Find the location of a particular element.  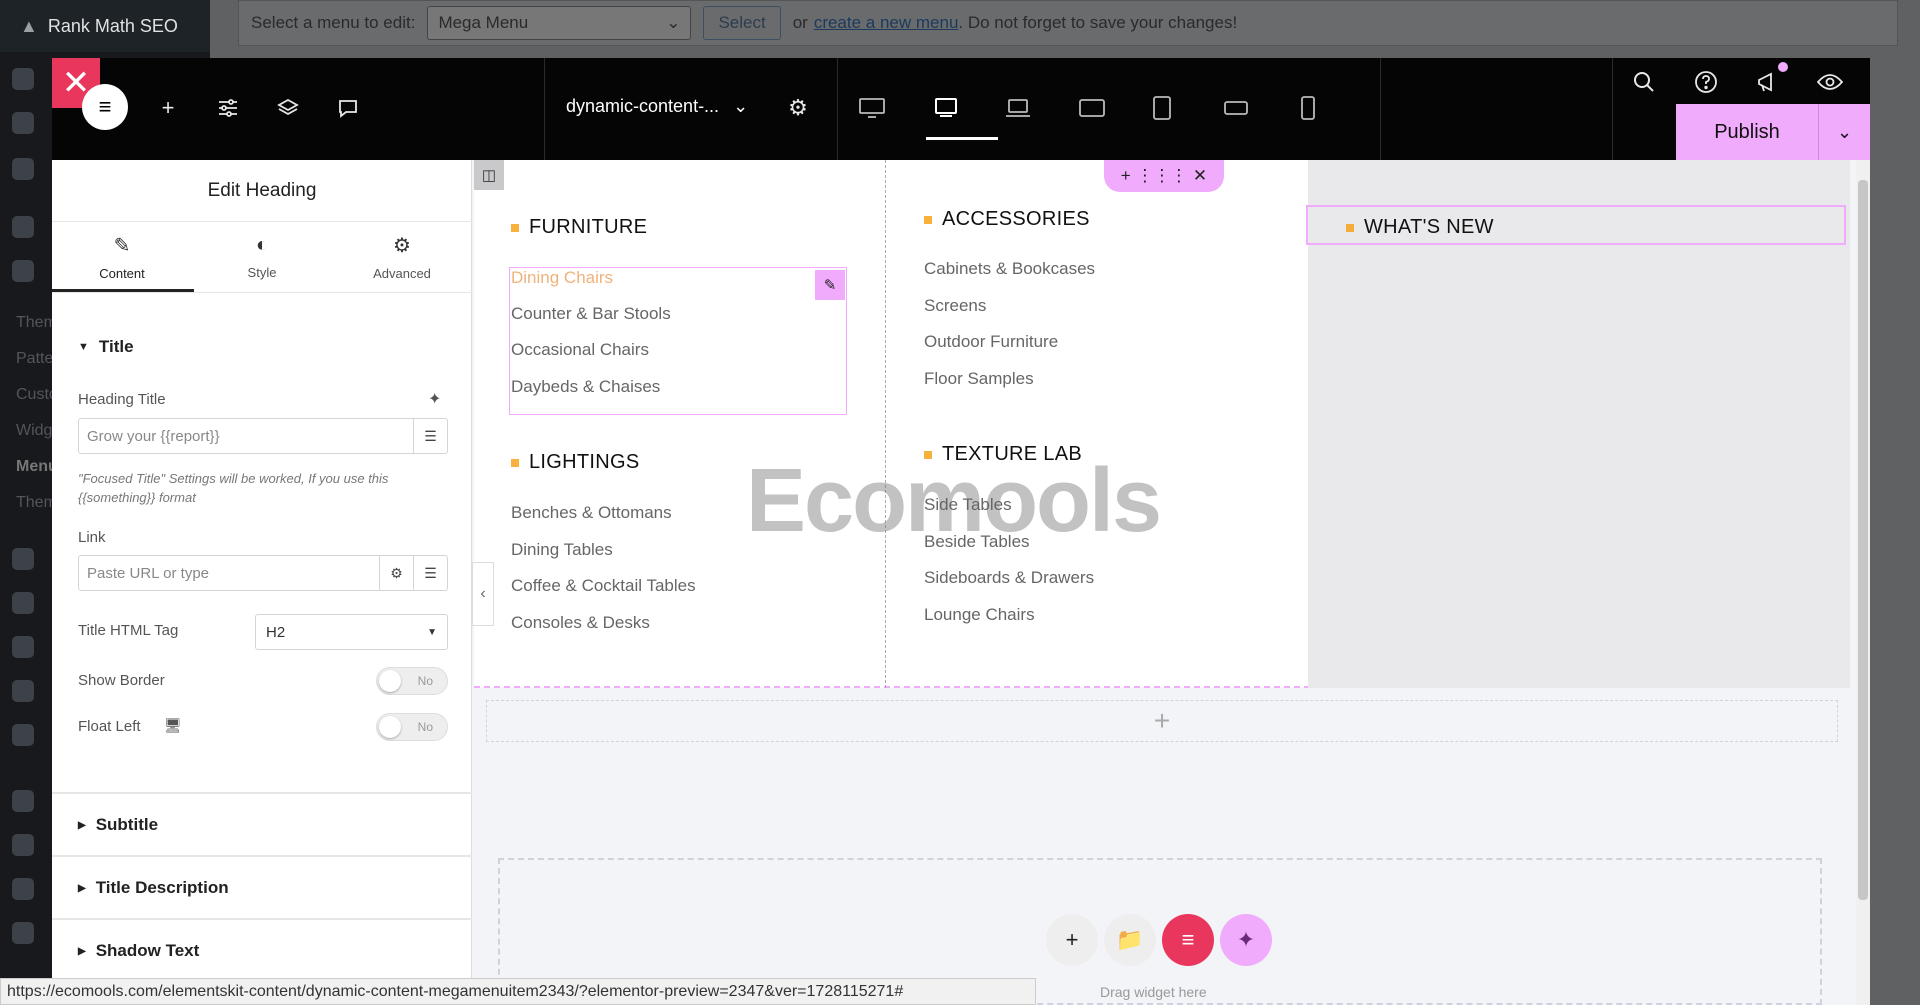

menu-link-floor-samples: Floor Samples is located at coordinates (979, 379).